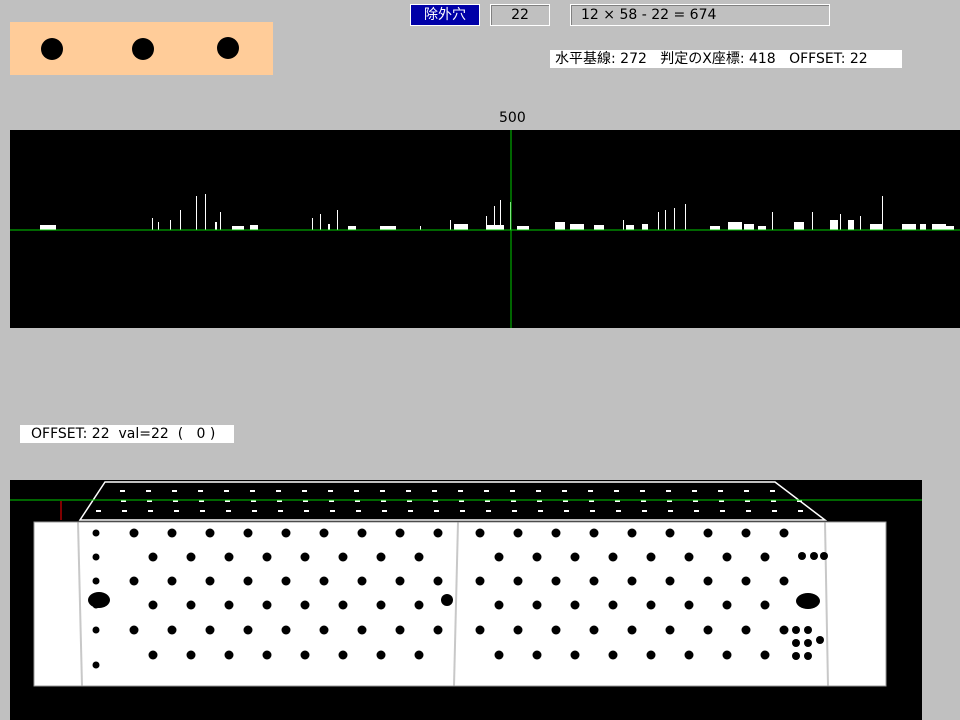 The height and width of the screenshot is (720, 960). What do you see at coordinates (700, 15) in the screenshot?
I see `formula-field: 12 × 58 - 22 = 674` at bounding box center [700, 15].